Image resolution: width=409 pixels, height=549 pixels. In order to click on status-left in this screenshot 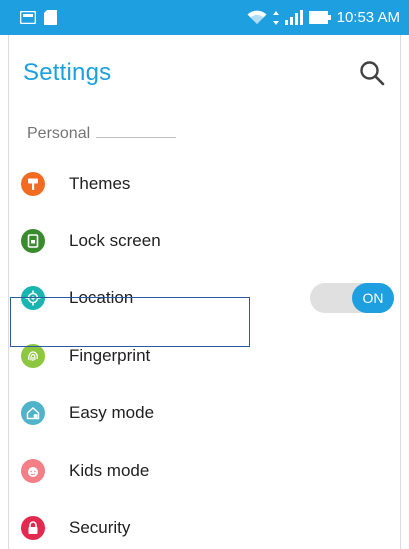, I will do `click(38, 17)`.